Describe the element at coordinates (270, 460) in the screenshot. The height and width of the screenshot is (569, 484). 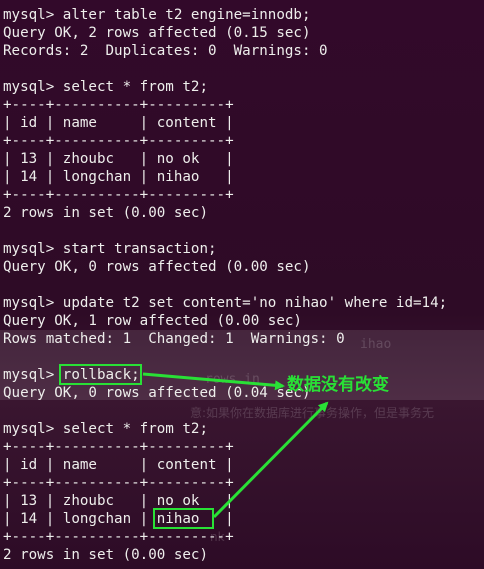
I see `arrow-nihao-to-label` at that location.